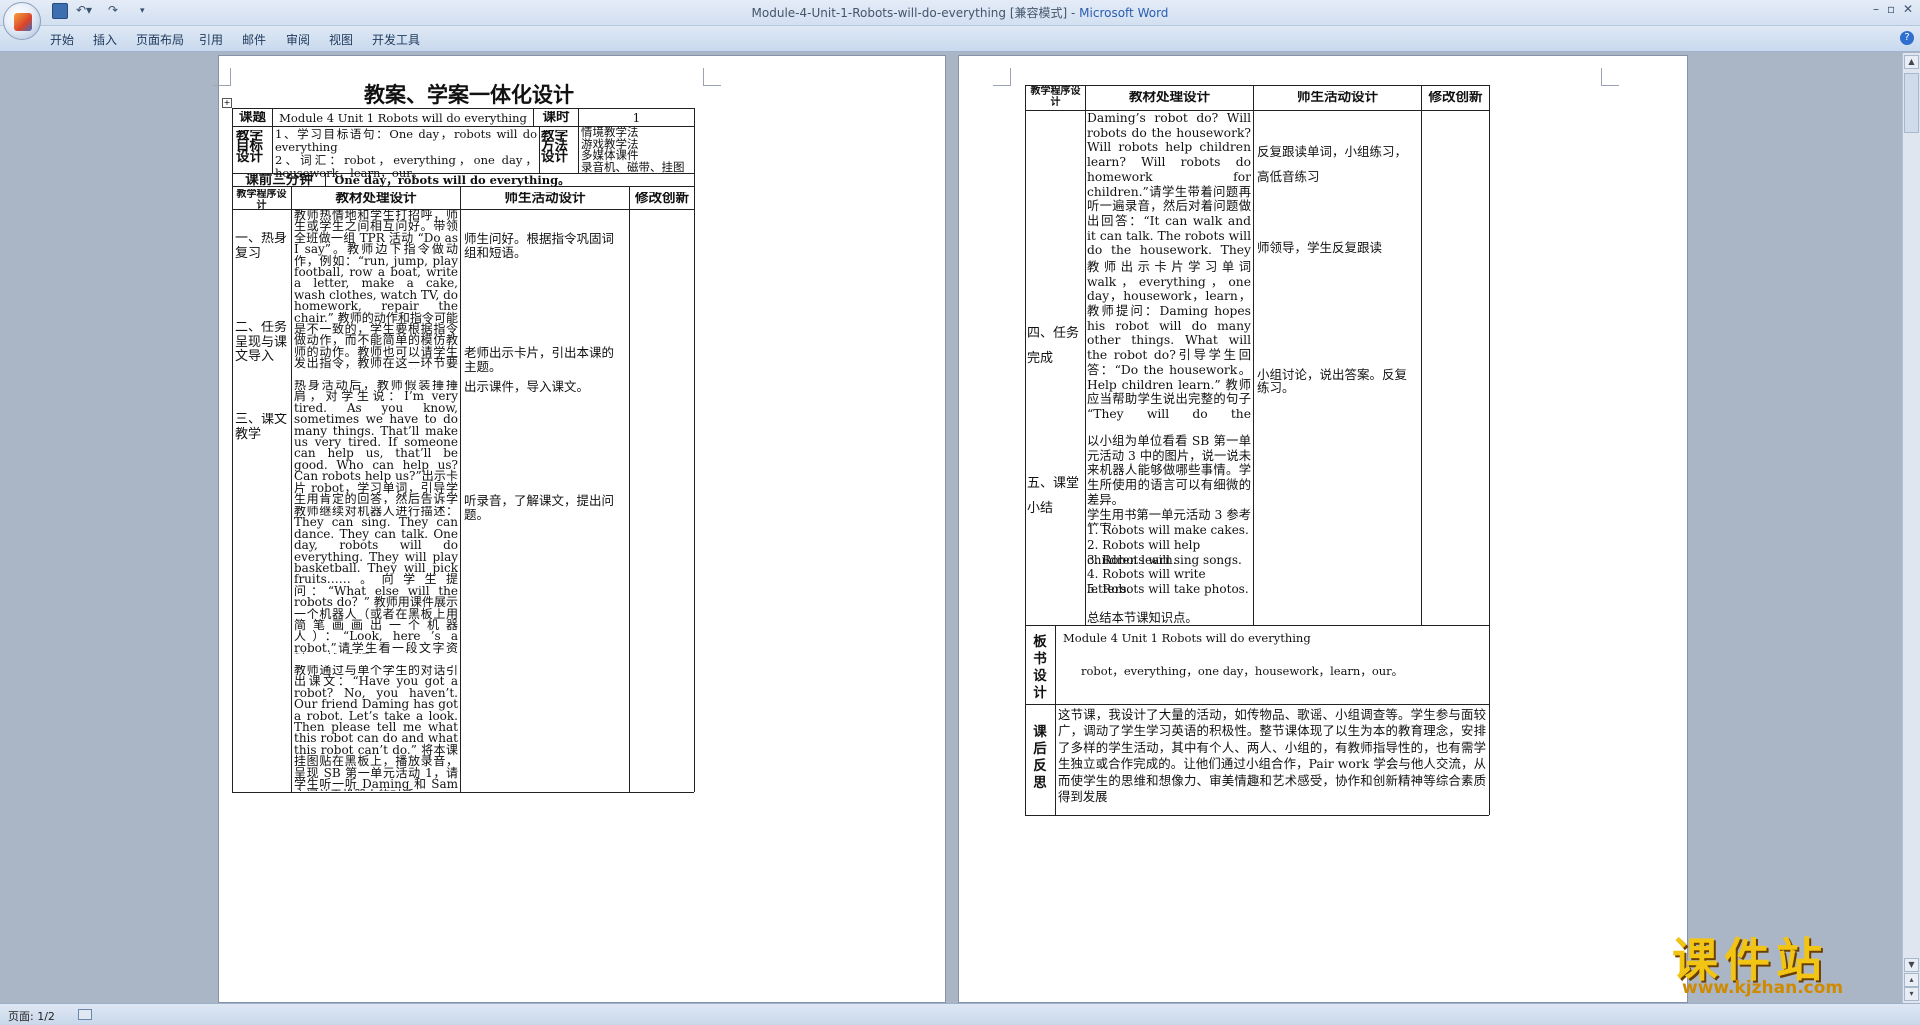  Describe the element at coordinates (249, 146) in the screenshot. I see `label-goals: 教学目标设计` at that location.